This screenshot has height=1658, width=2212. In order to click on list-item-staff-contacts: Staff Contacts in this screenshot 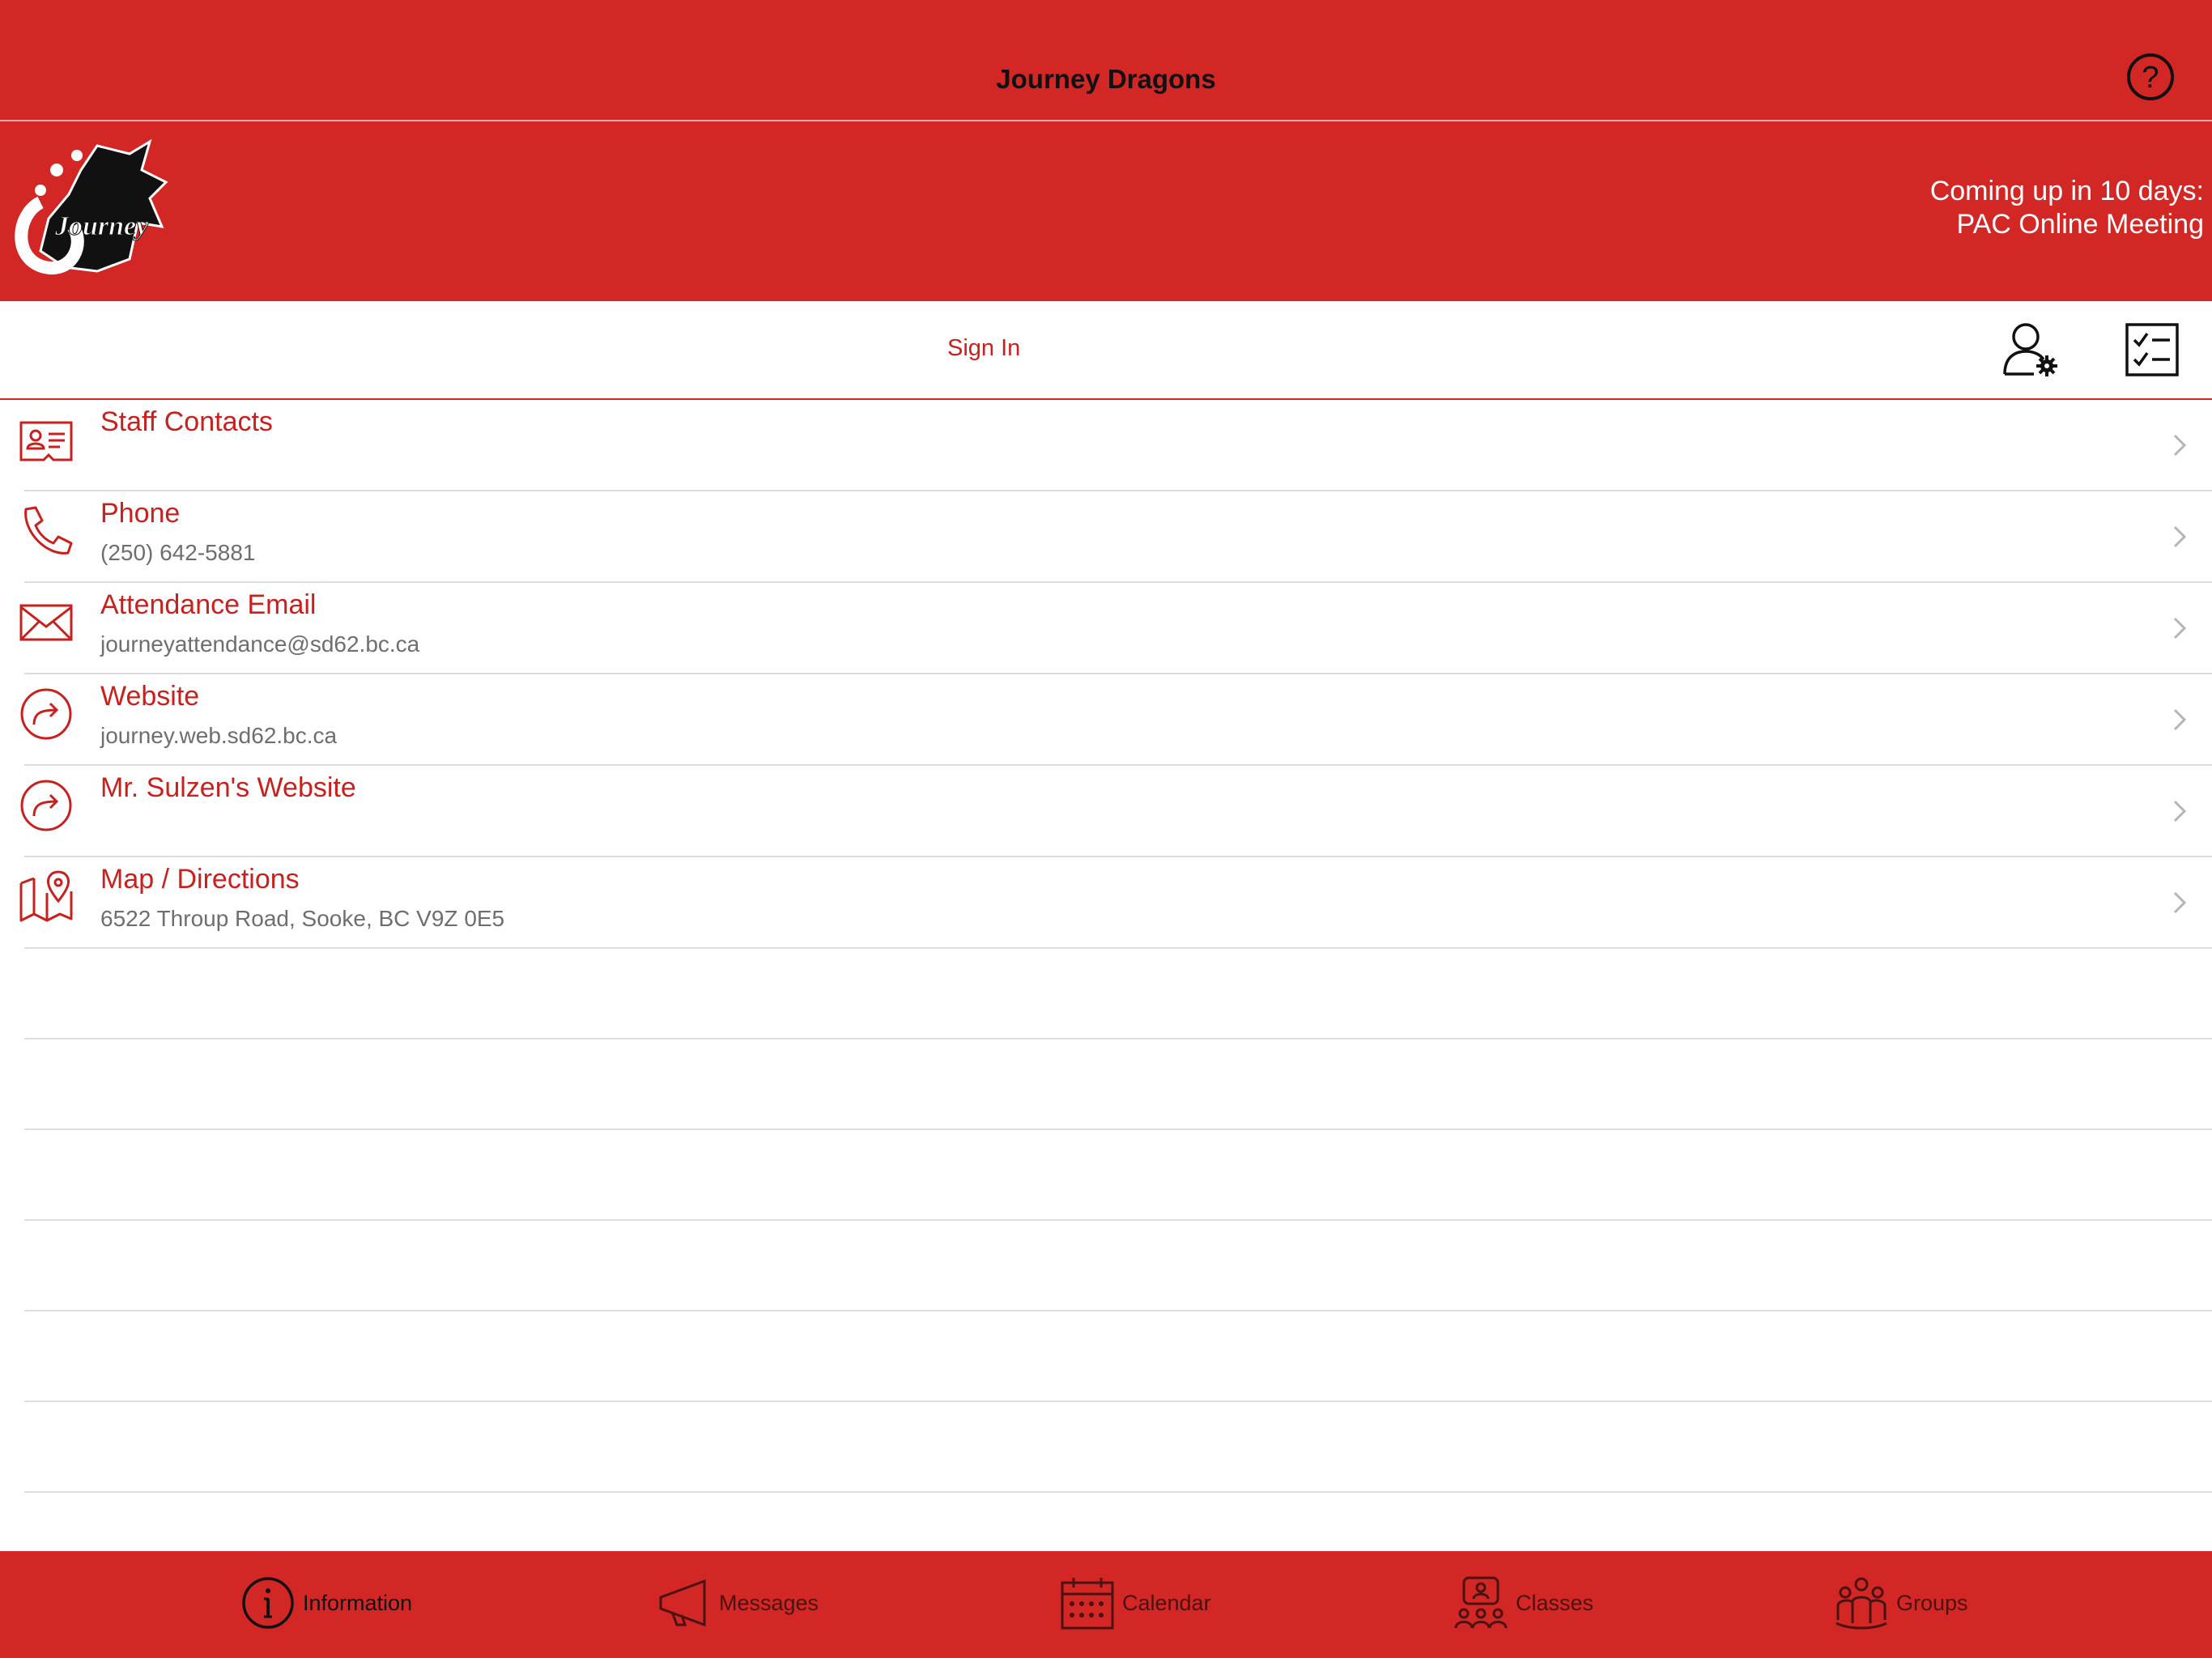, I will do `click(1115, 445)`.